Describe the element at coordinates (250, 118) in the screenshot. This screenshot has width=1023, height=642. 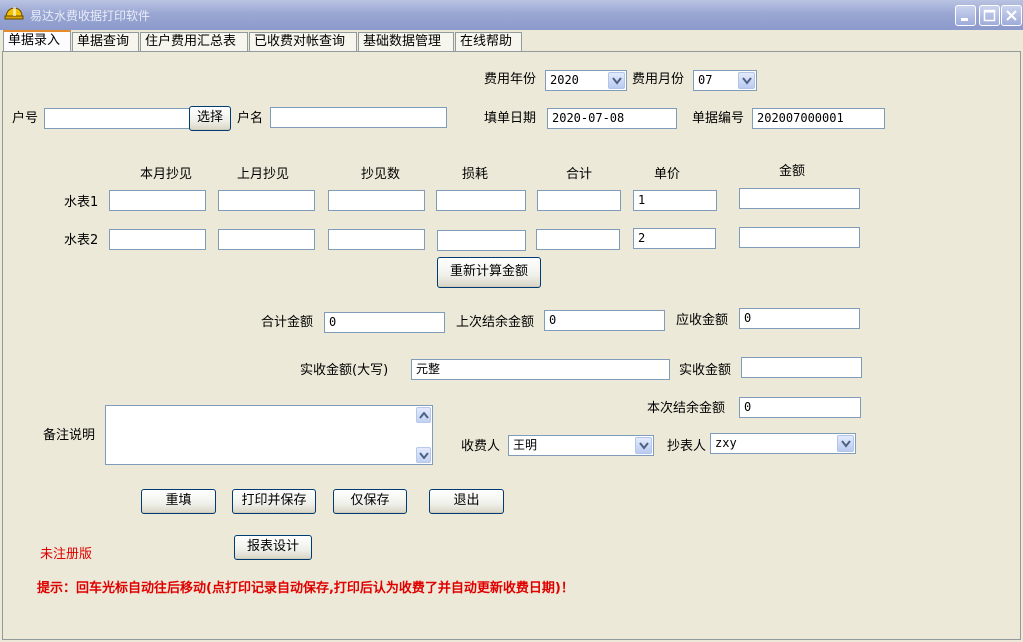
I see `account-name-label: 户名` at that location.